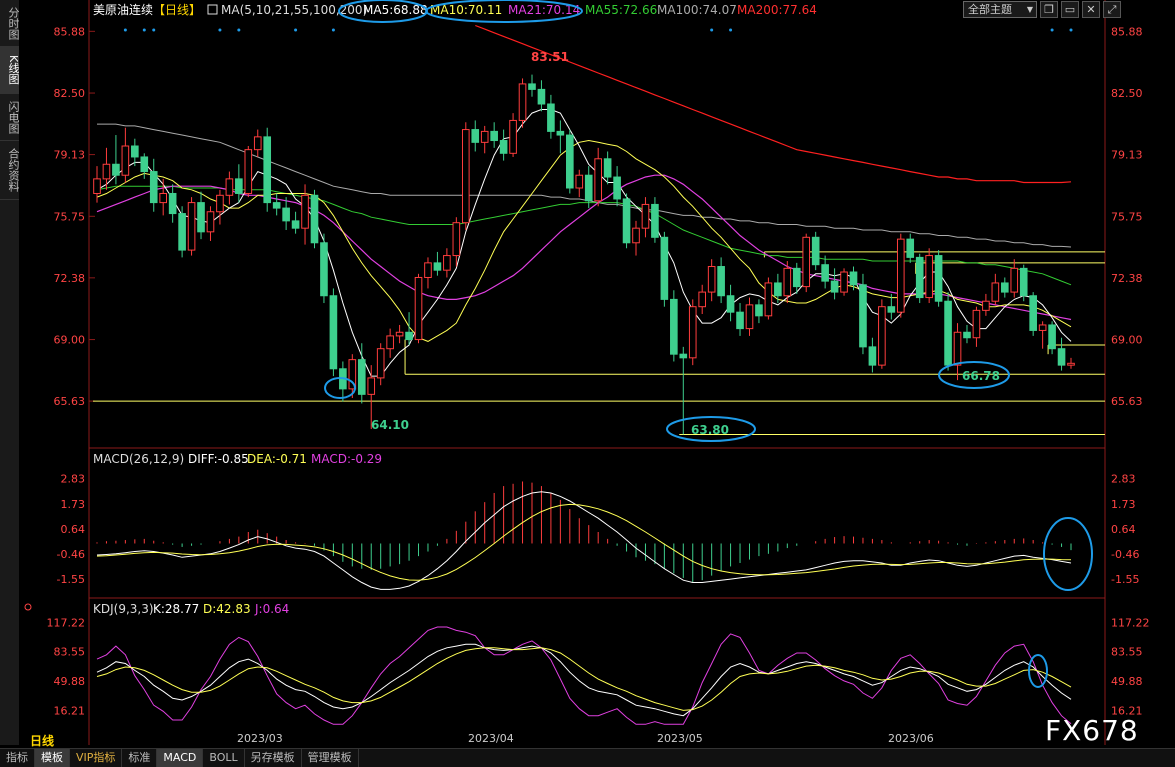 The image size is (1175, 767). What do you see at coordinates (491, 738) in the screenshot?
I see `date-label-apr: 2023/04` at bounding box center [491, 738].